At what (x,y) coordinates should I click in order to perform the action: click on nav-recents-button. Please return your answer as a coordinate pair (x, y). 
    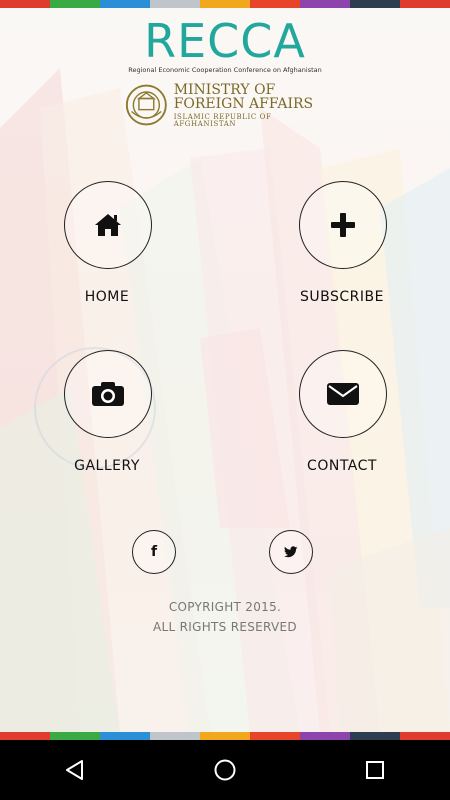
    Looking at the image, I should click on (375, 770).